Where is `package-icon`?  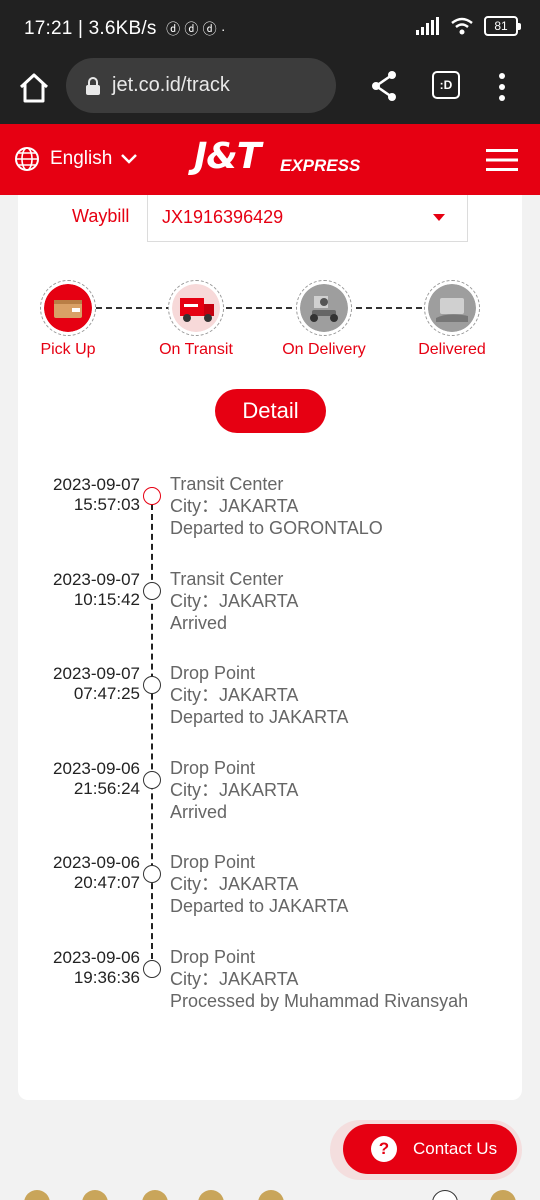
package-icon is located at coordinates (452, 308).